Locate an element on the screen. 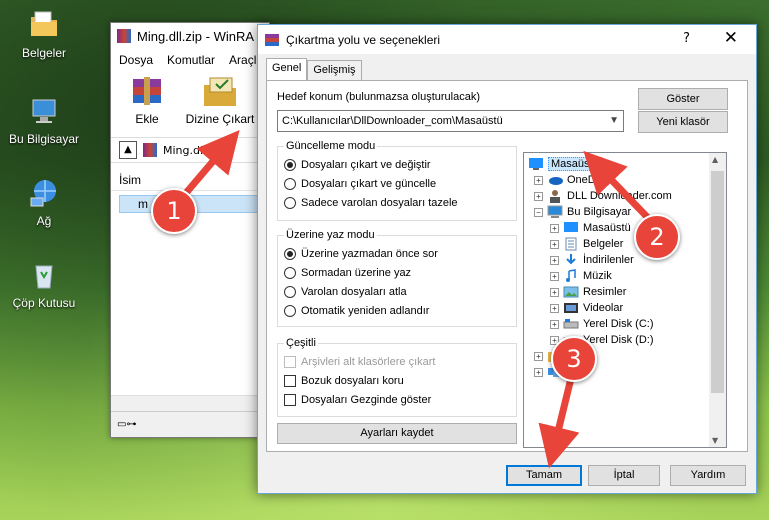  help-button: Yardım is located at coordinates (708, 475).